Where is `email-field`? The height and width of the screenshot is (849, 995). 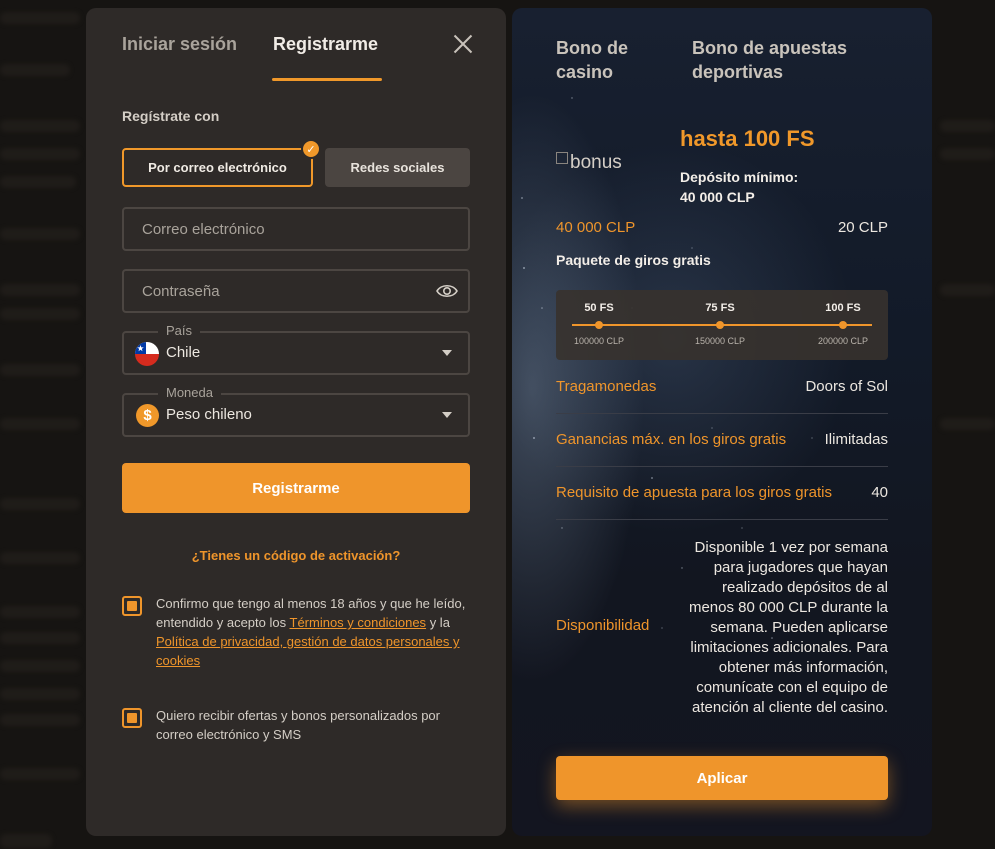
email-field is located at coordinates (296, 229).